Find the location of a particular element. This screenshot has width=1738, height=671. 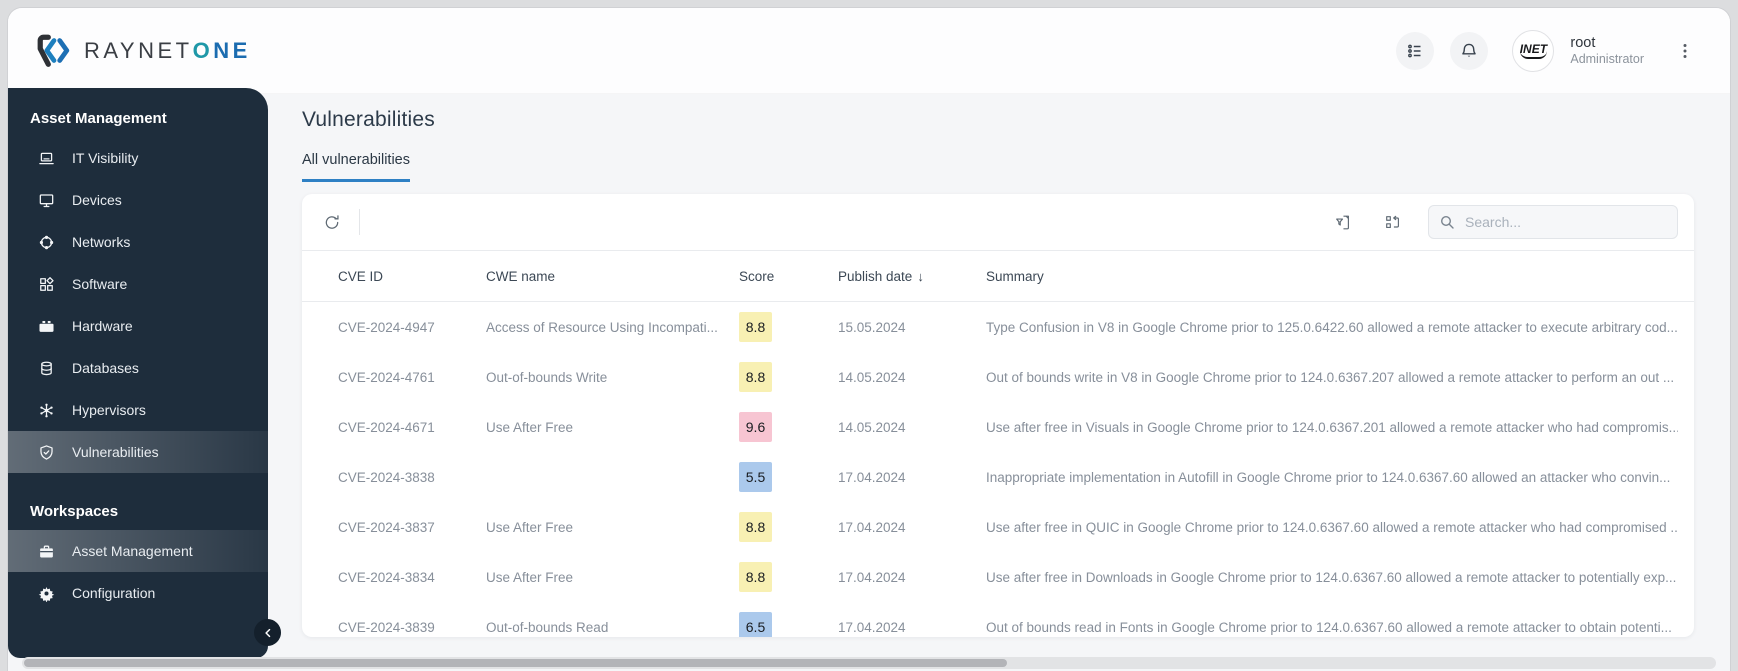

user-role: Administrator is located at coordinates (1607, 58).